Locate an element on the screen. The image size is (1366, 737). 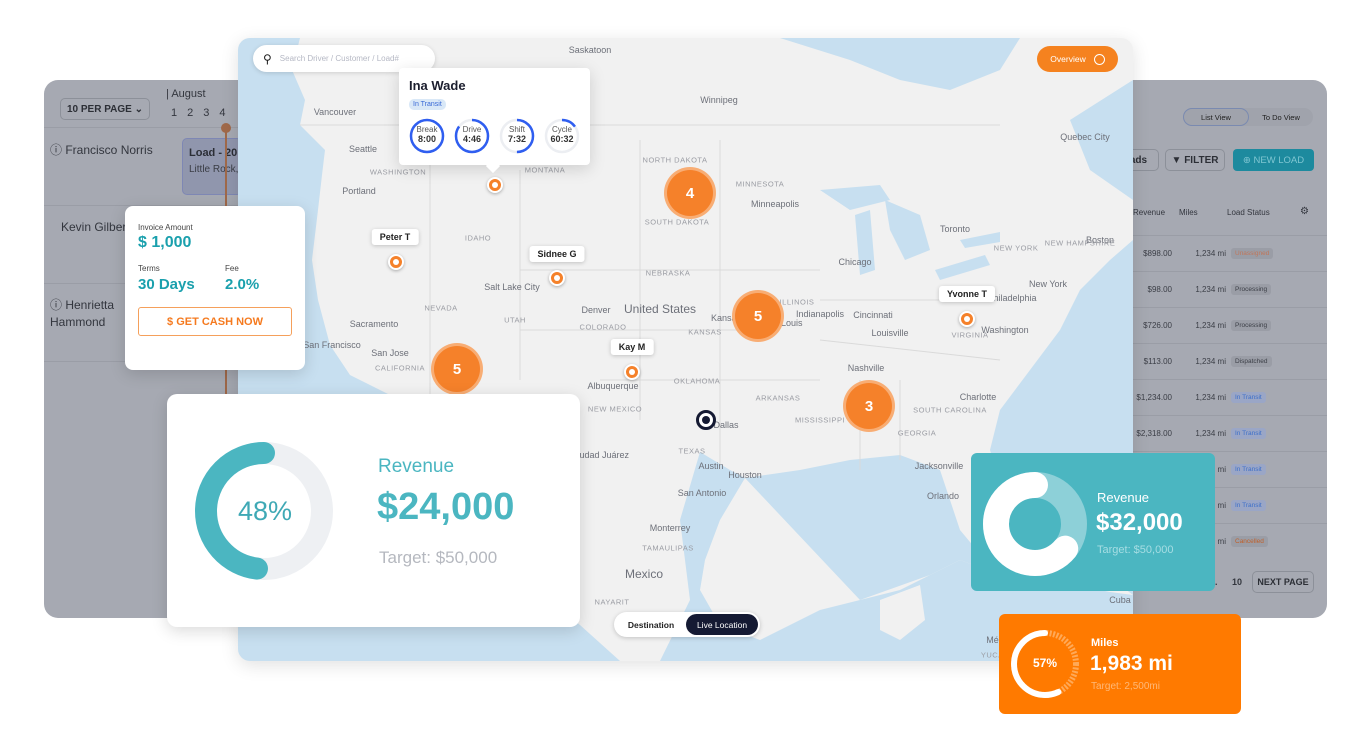
revenue-card: 48% Revenue $24,000 Target: $50,000 is located at coordinates (373, 510).